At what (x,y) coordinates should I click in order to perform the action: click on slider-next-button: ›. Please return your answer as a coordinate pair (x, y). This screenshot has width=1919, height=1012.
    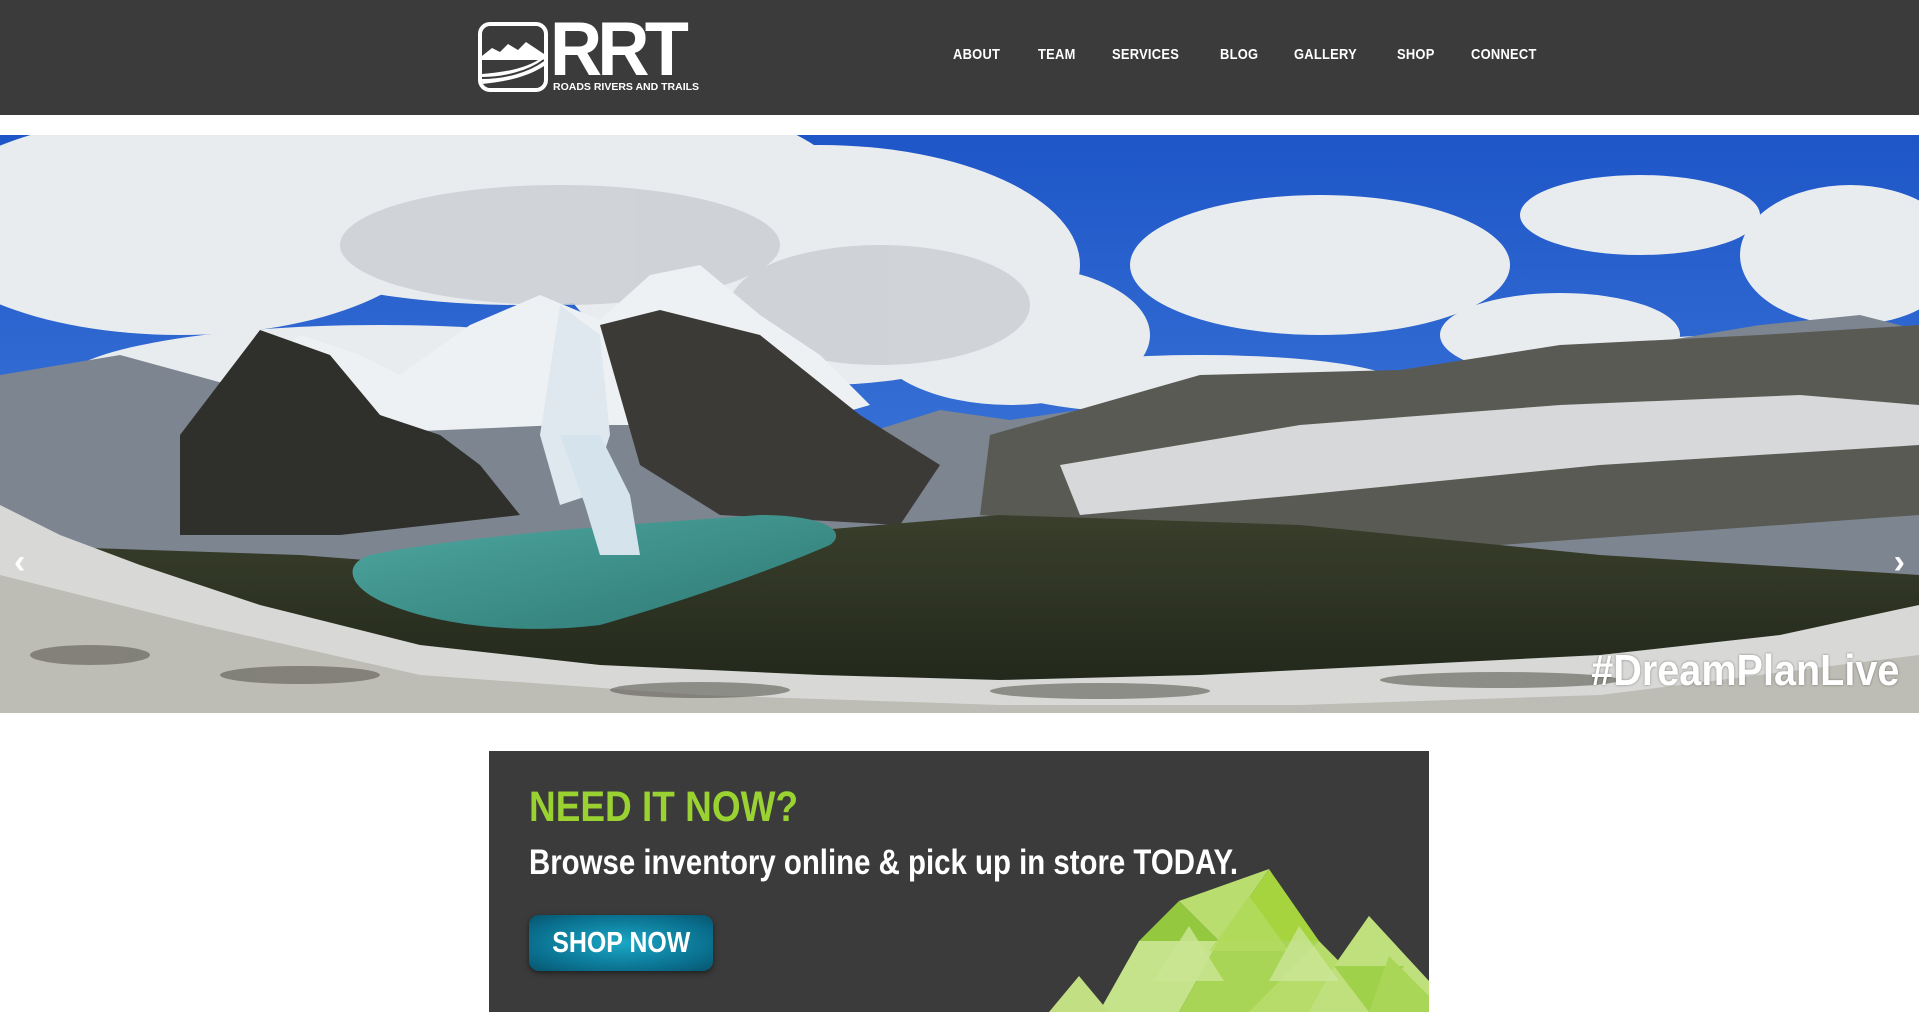
    Looking at the image, I should click on (1899, 562).